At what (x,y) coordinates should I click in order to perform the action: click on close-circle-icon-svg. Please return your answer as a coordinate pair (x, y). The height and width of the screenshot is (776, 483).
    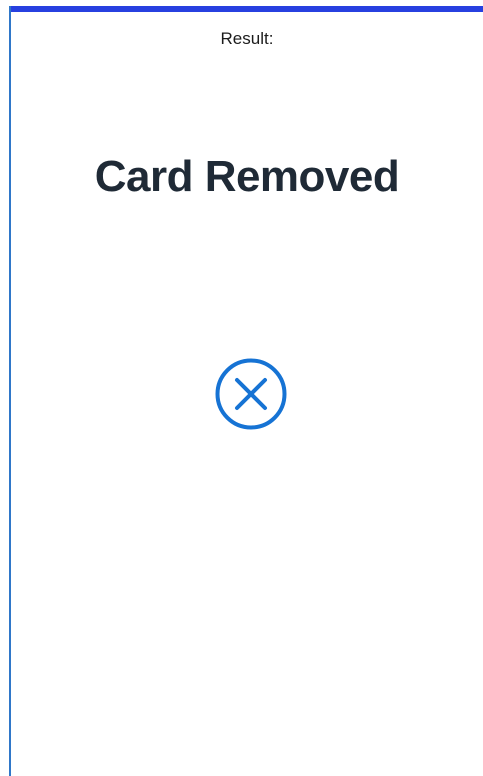
    Looking at the image, I should click on (251, 394).